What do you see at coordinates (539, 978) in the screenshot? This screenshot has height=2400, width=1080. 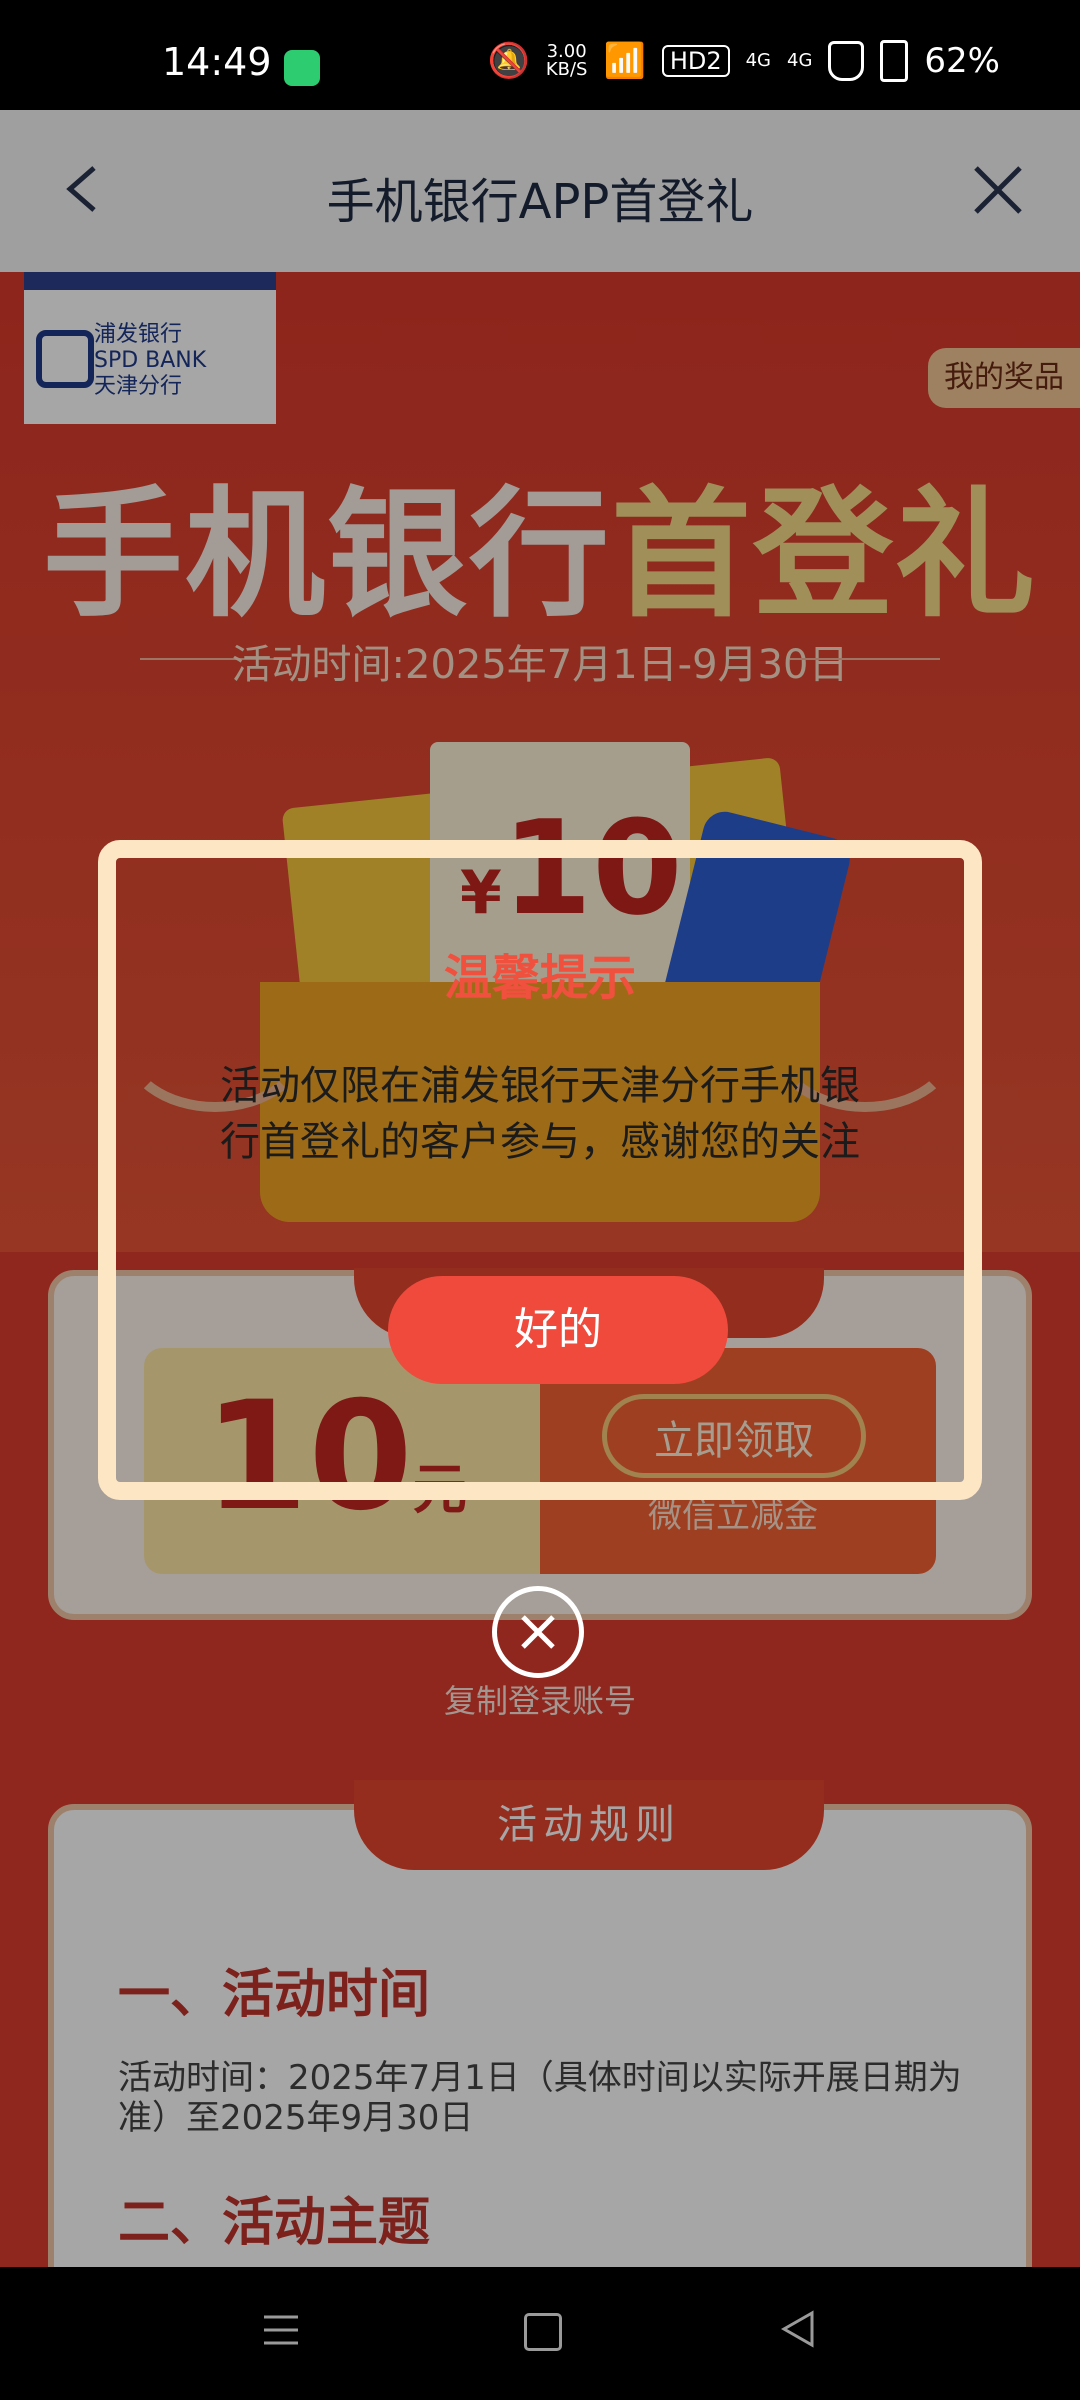 I see `dialog-title: 温馨提示` at bounding box center [539, 978].